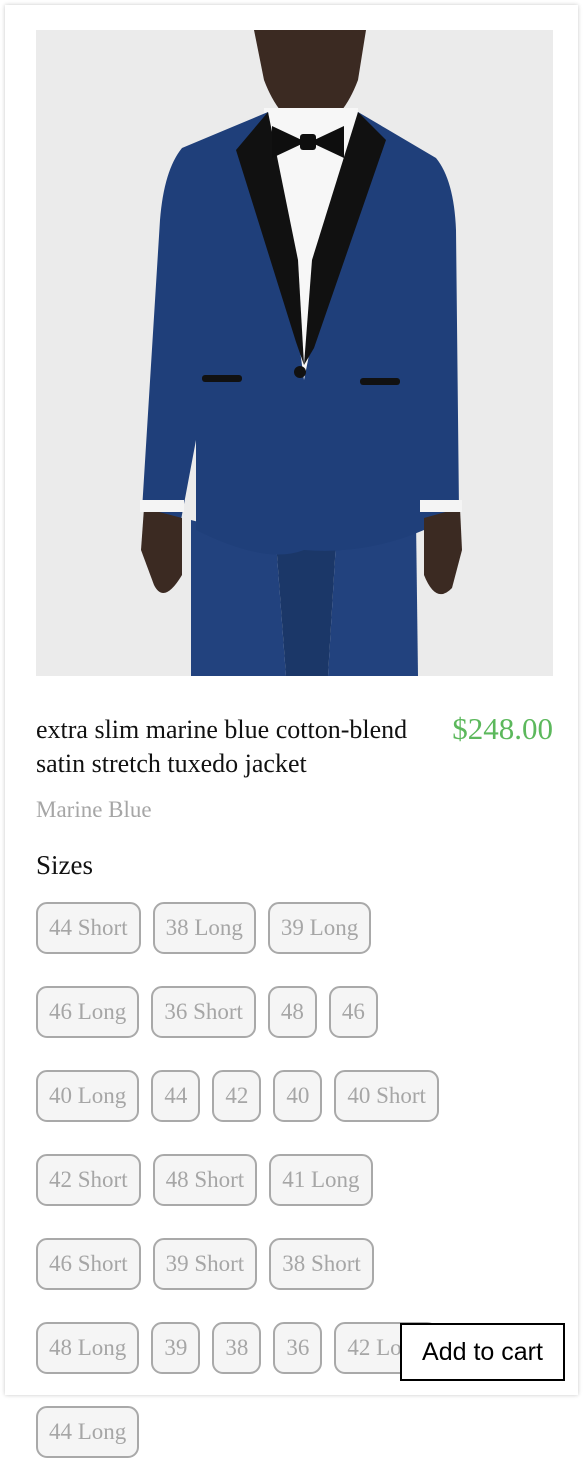 The width and height of the screenshot is (584, 1458). Describe the element at coordinates (298, 1096) in the screenshot. I see `size-option: 40` at that location.